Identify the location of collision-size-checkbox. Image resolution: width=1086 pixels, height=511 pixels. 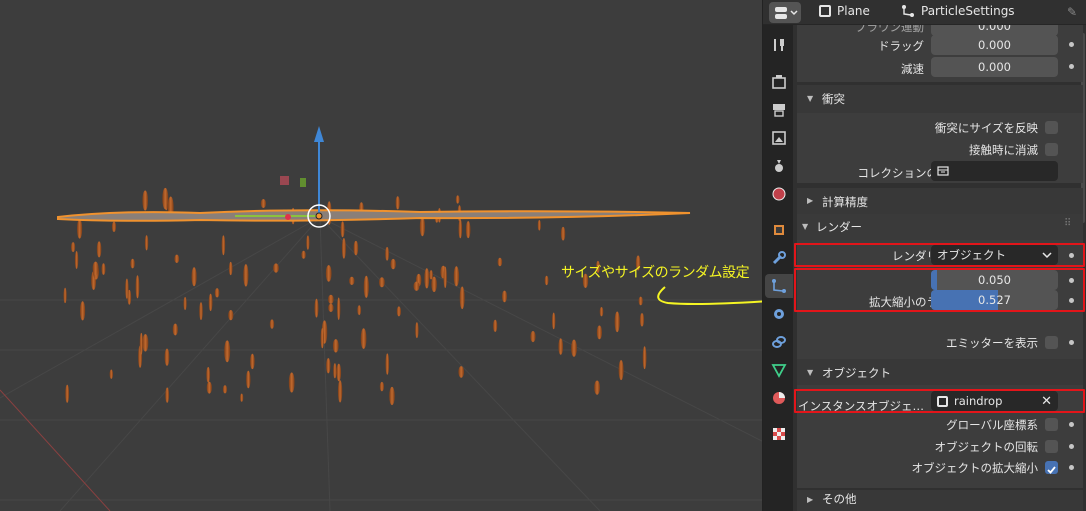
(1051, 127).